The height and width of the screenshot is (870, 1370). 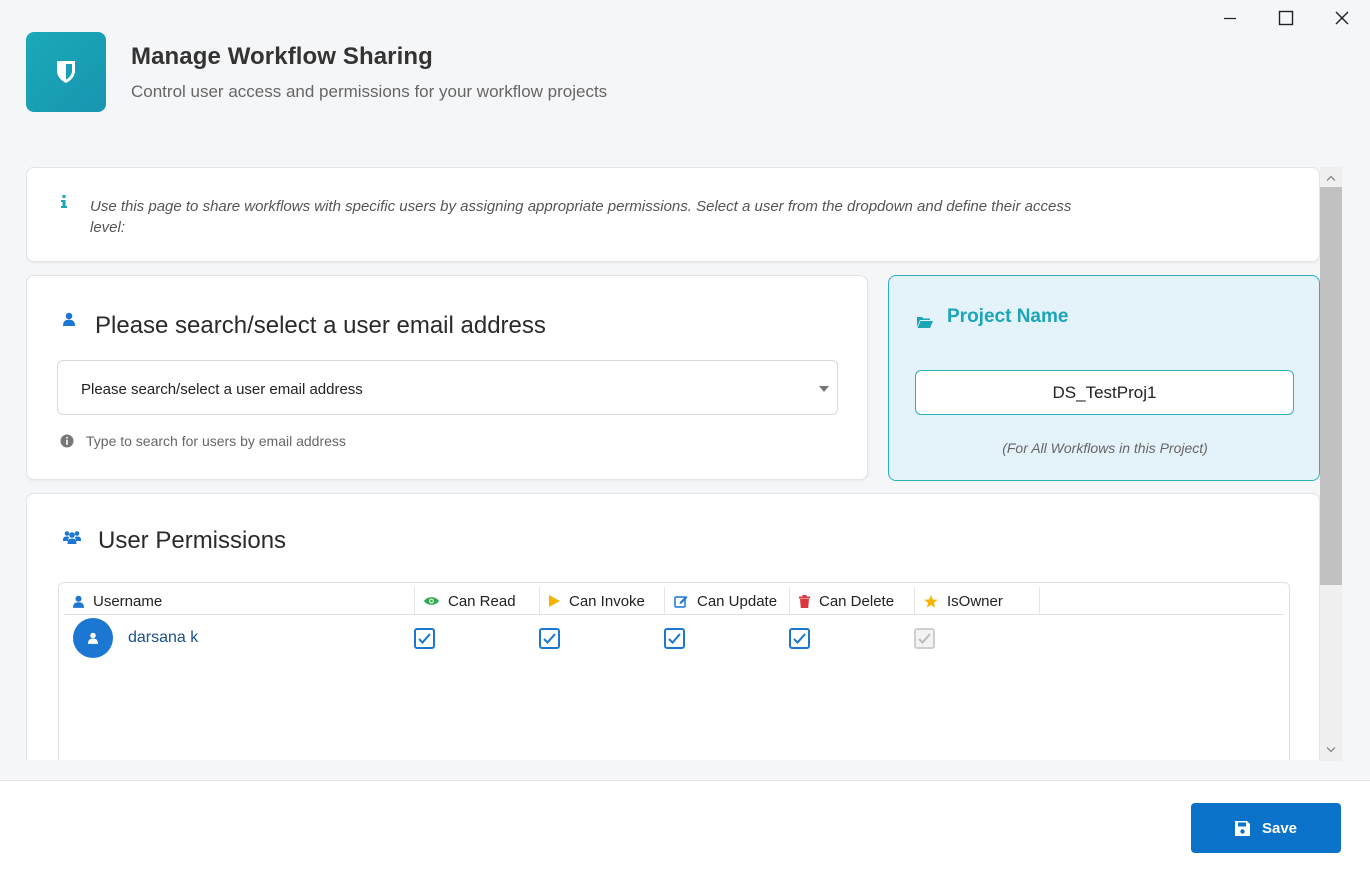 I want to click on save-icon, so click(x=1242, y=828).